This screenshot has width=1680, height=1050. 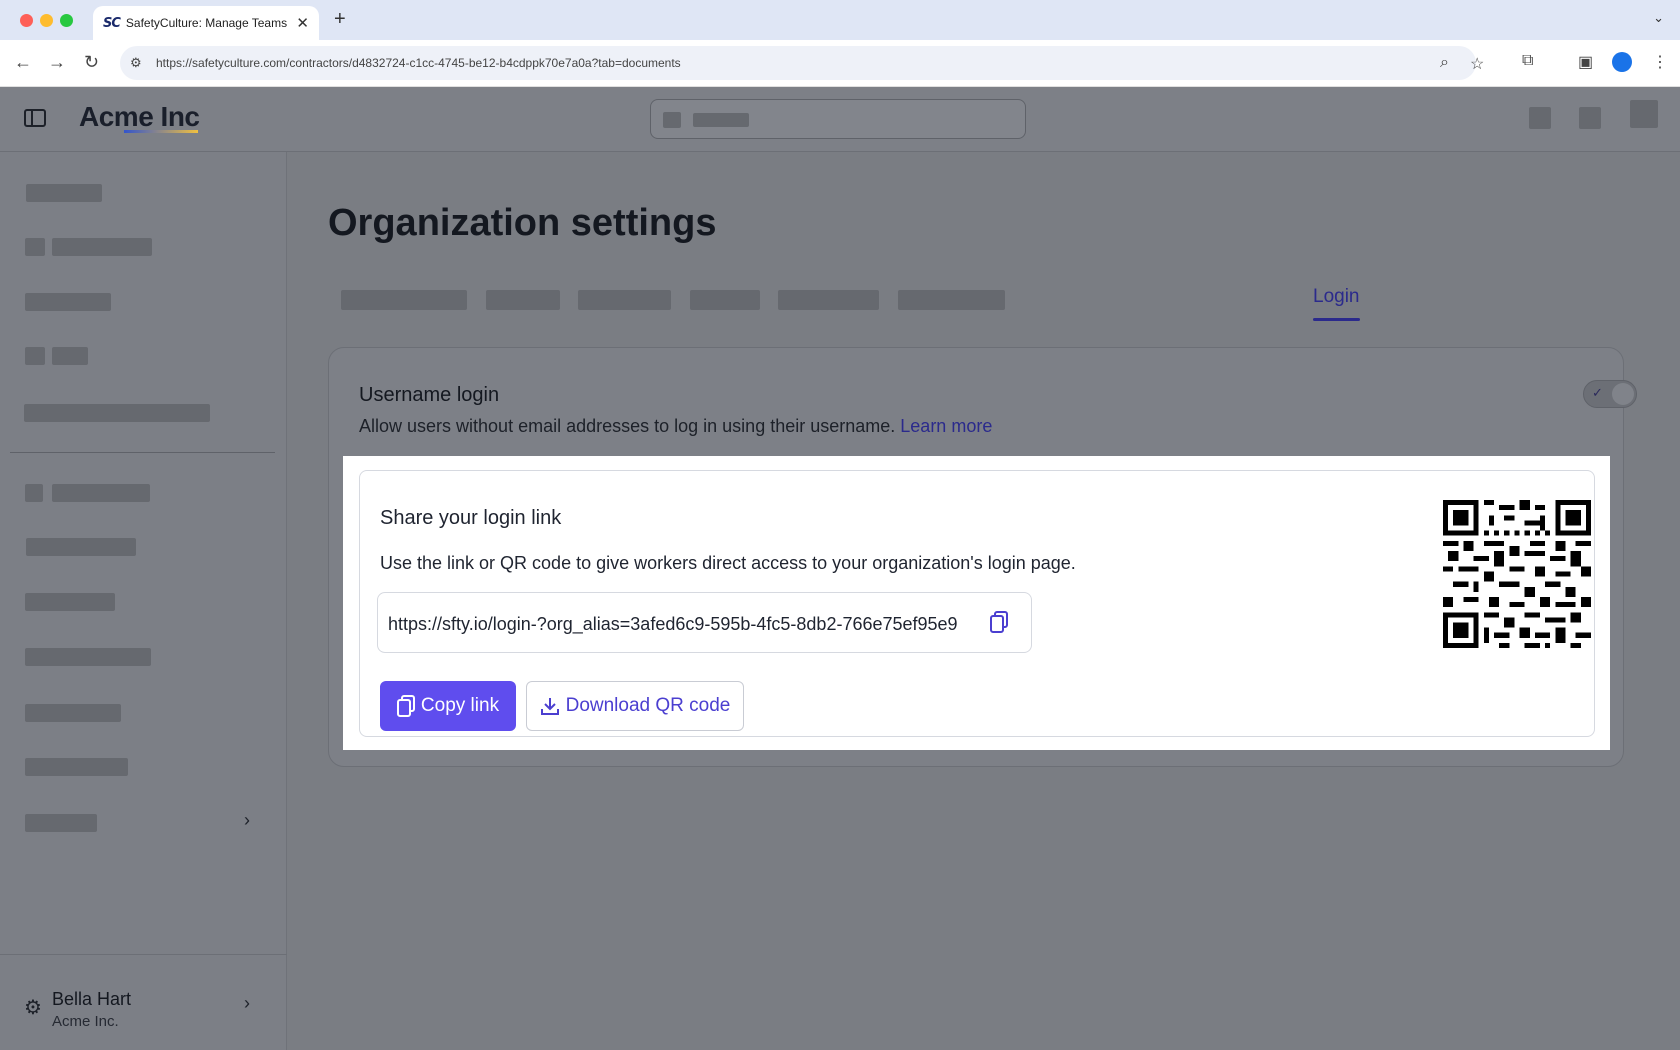 I want to click on search-icon, so click(x=672, y=120).